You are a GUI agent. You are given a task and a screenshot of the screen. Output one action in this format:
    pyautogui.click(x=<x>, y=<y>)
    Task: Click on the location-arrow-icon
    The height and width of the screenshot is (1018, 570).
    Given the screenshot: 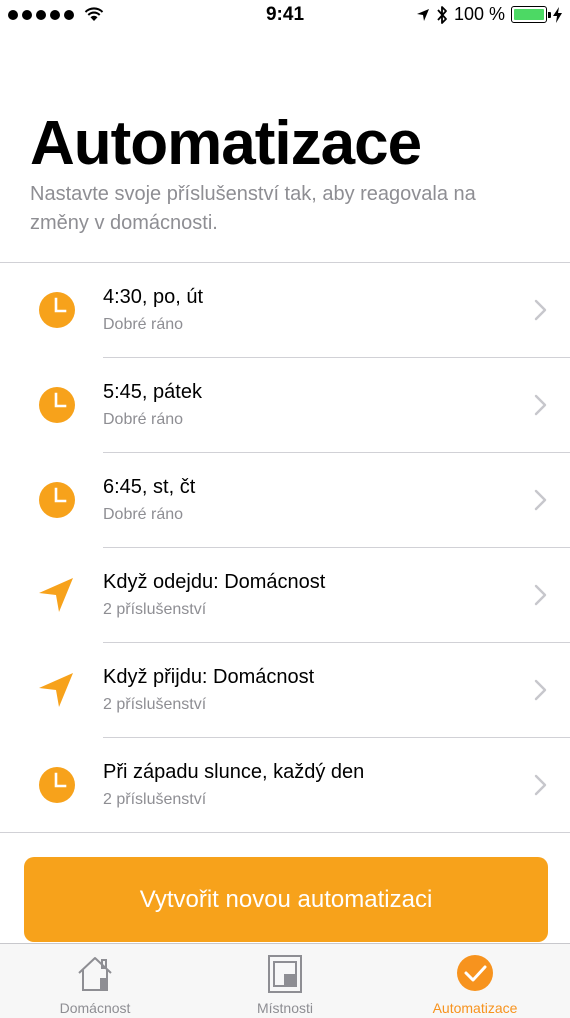 What is the action you would take?
    pyautogui.click(x=422, y=14)
    